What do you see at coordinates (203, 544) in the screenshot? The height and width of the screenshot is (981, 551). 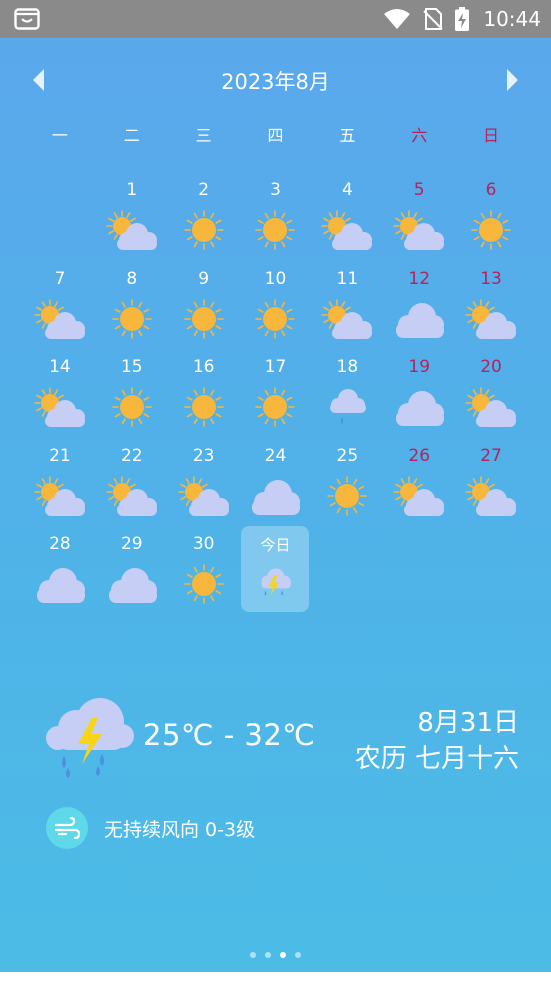 I see `day-number: 30` at bounding box center [203, 544].